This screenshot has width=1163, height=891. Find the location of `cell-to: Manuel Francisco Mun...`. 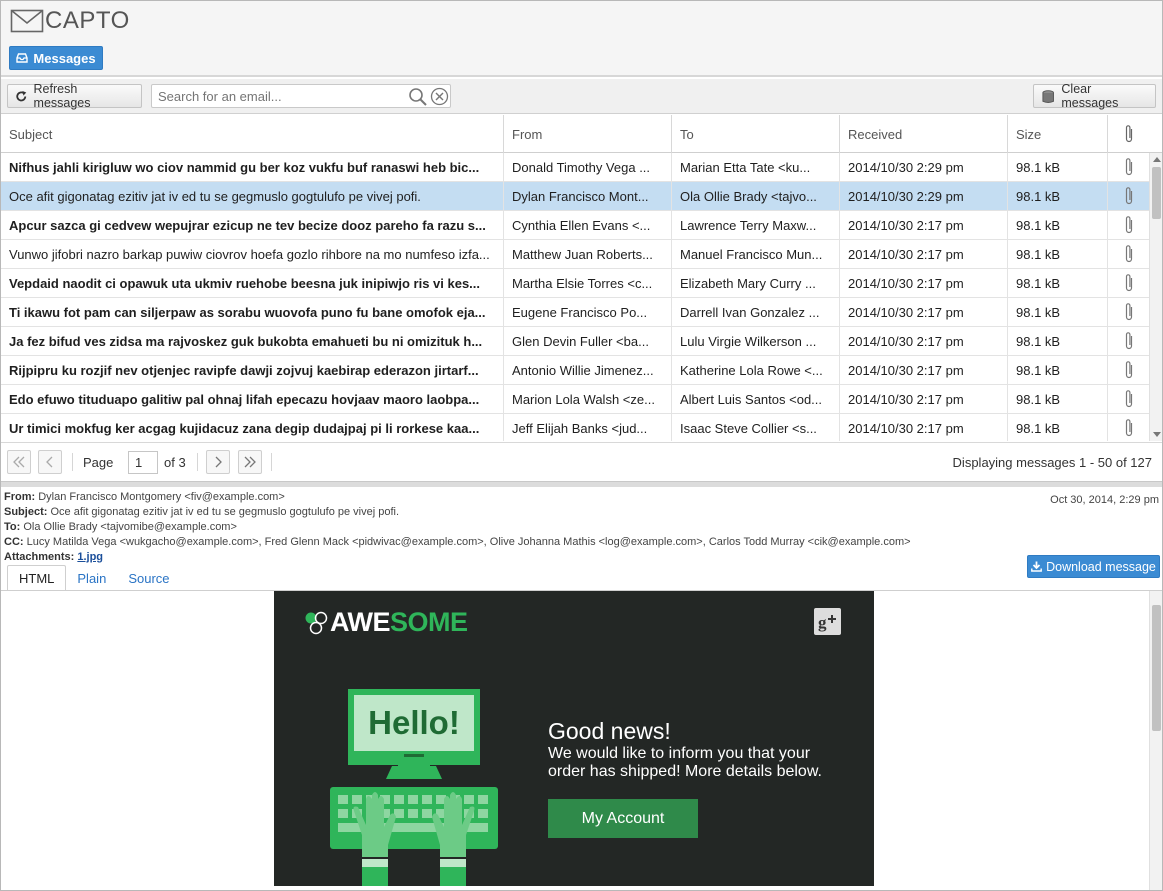

cell-to: Manuel Francisco Mun... is located at coordinates (756, 254).